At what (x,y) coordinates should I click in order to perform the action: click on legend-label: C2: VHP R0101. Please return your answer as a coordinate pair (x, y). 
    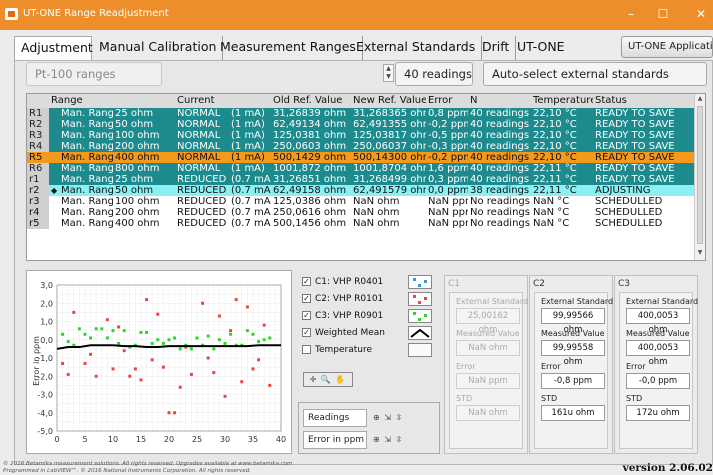
    Looking at the image, I should click on (349, 299).